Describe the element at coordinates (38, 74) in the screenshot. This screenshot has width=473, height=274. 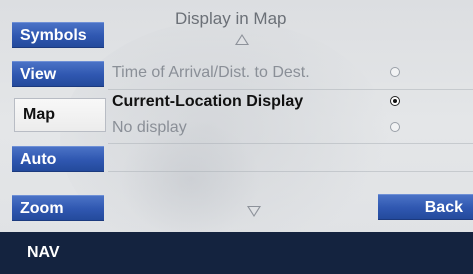
I see `sidebar-item-label: View` at that location.